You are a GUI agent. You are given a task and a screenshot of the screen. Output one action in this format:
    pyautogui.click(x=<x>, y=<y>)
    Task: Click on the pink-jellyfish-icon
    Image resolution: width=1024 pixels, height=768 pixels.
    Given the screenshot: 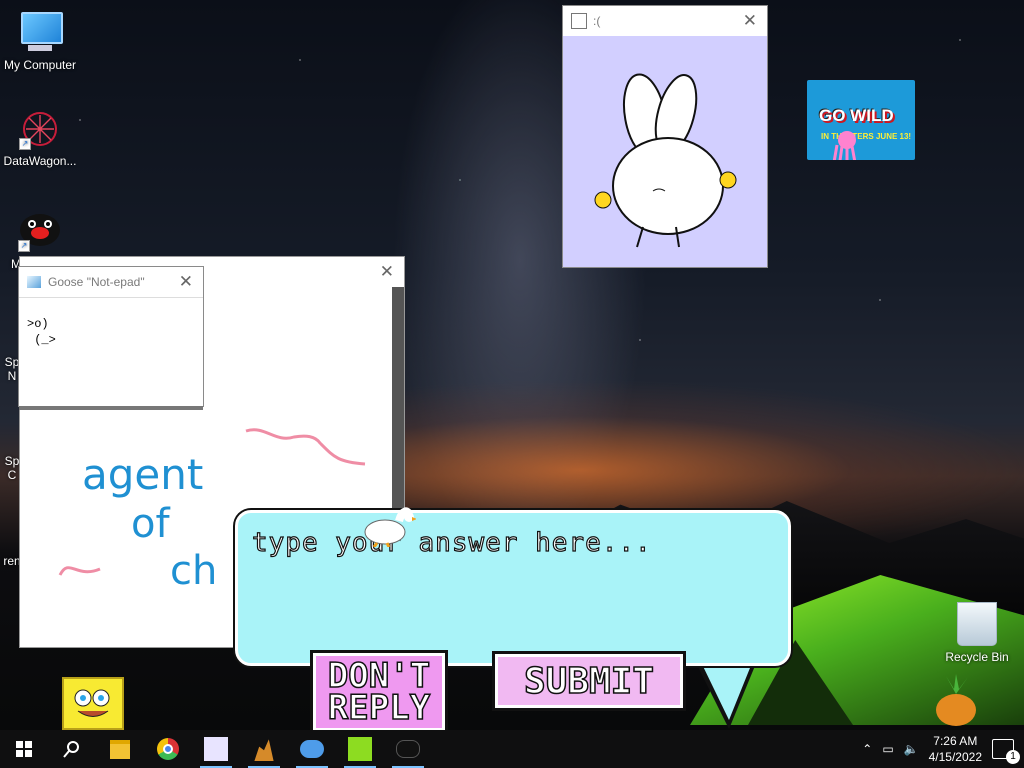 What is the action you would take?
    pyautogui.click(x=844, y=145)
    